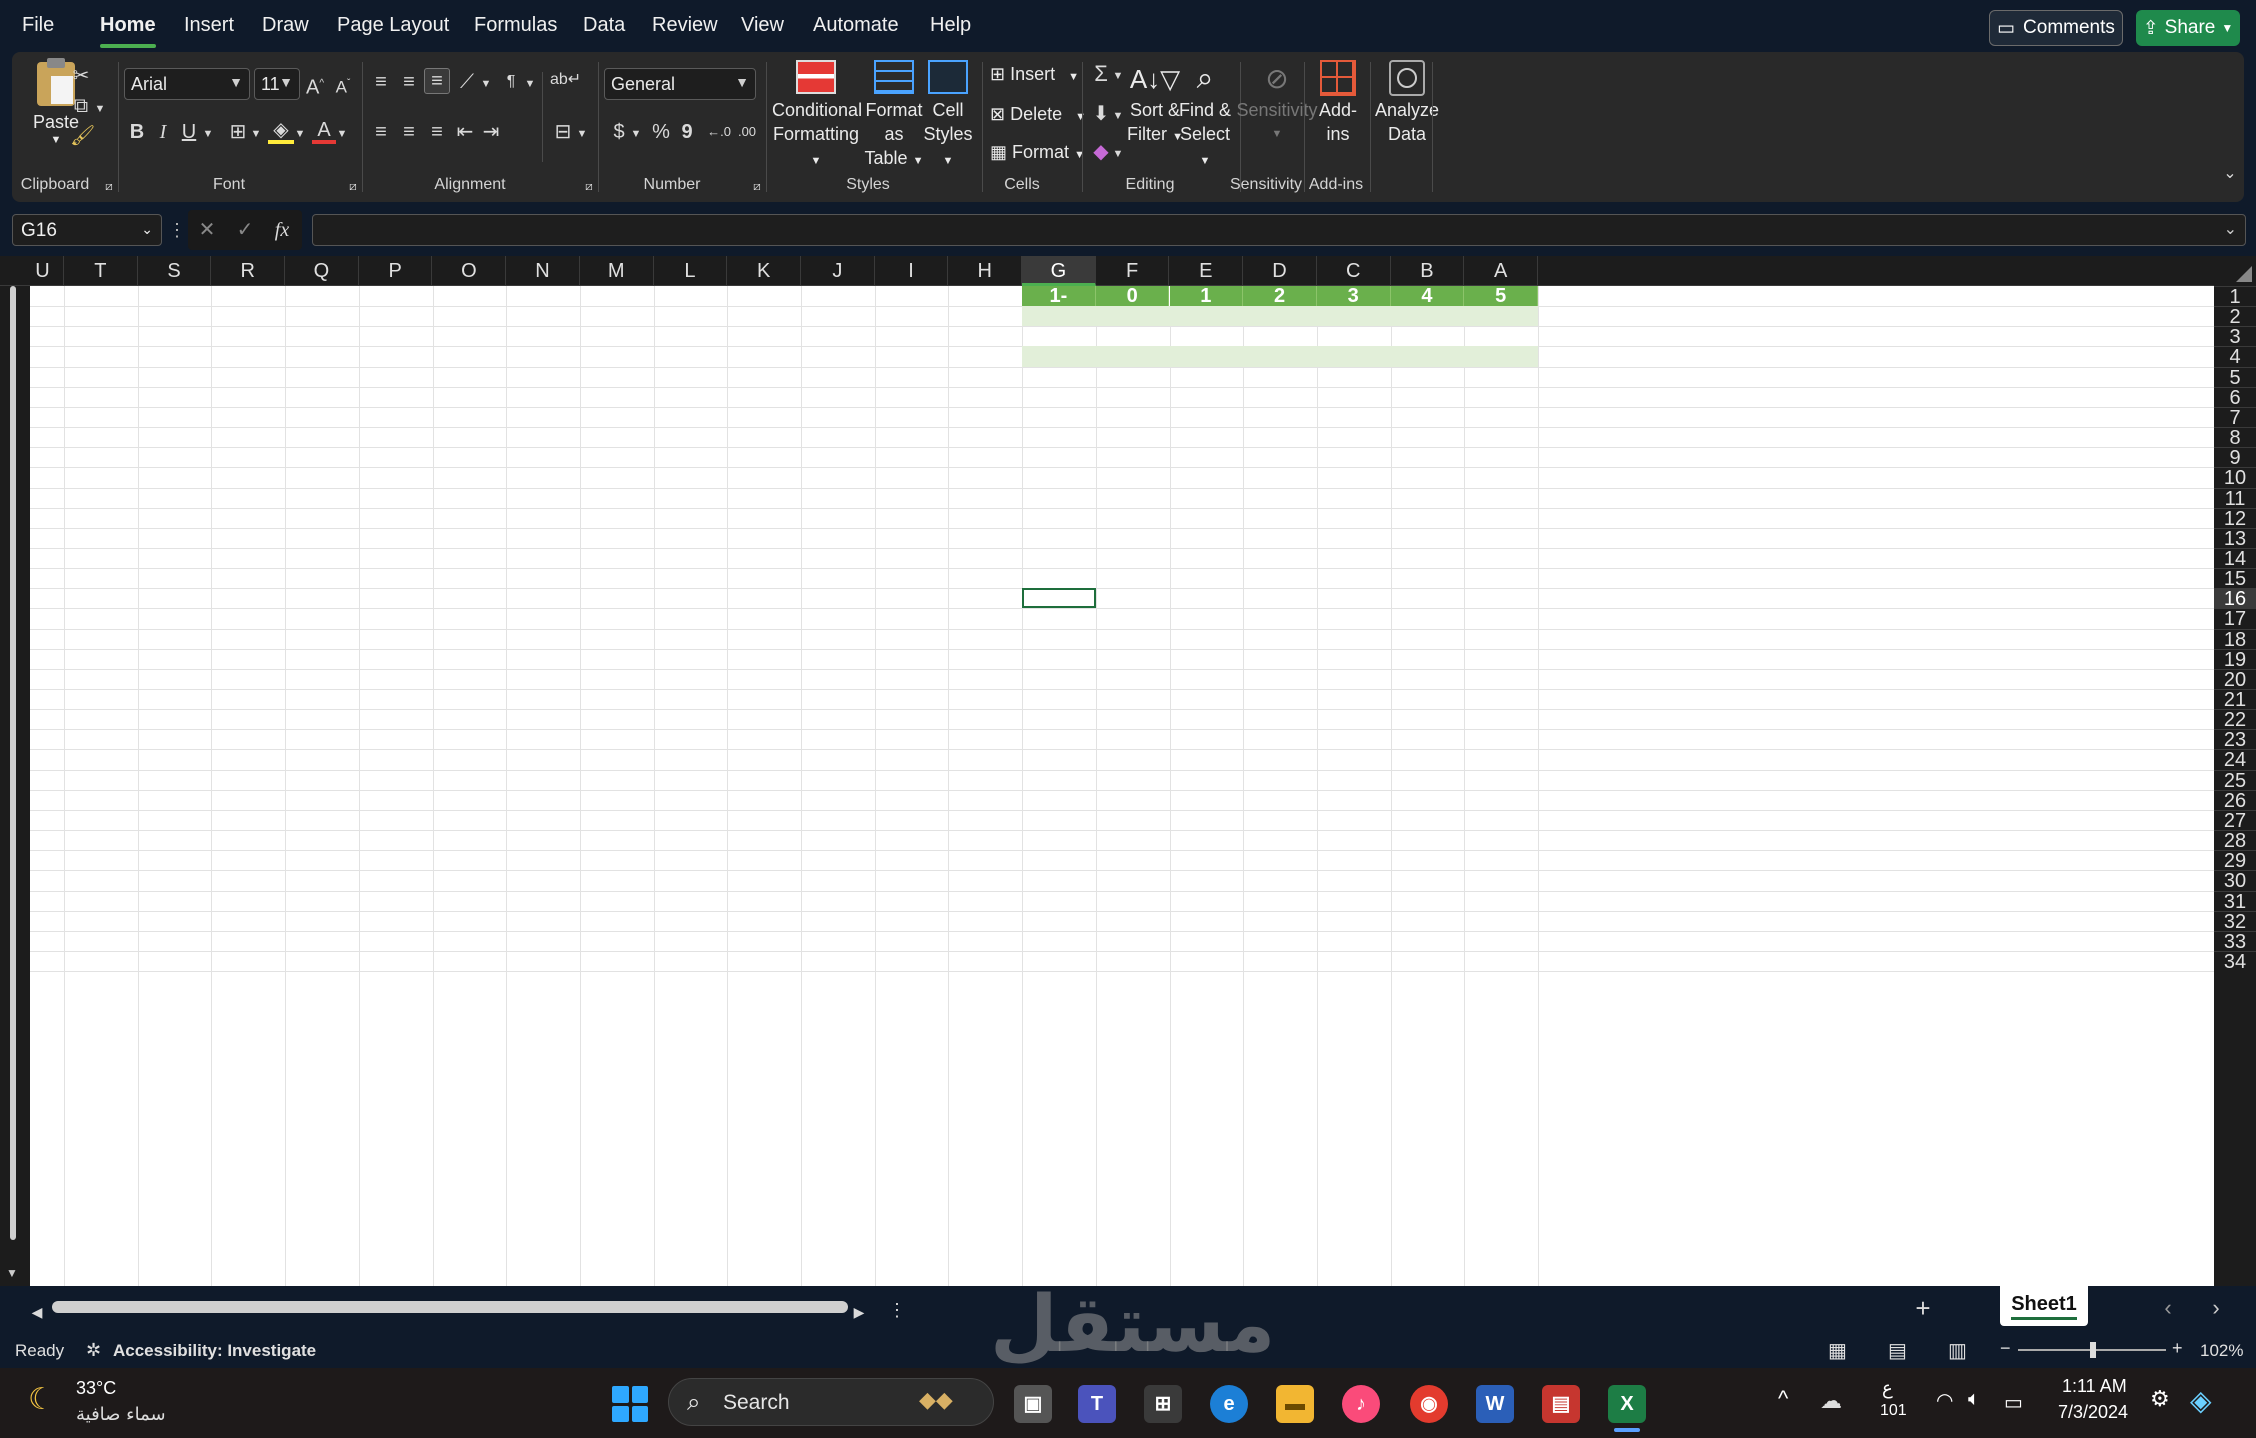  What do you see at coordinates (1429, 1404) in the screenshot?
I see `chrome-icon: ◉` at bounding box center [1429, 1404].